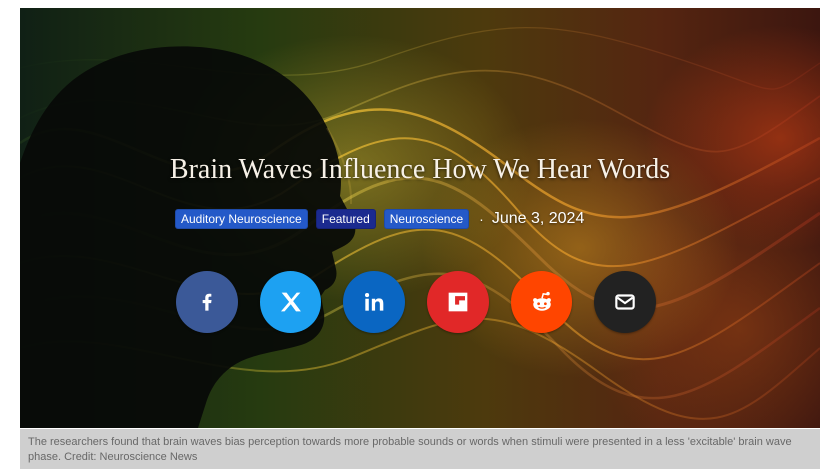 The height and width of the screenshot is (469, 828). I want to click on linkedin-share-button, so click(374, 302).